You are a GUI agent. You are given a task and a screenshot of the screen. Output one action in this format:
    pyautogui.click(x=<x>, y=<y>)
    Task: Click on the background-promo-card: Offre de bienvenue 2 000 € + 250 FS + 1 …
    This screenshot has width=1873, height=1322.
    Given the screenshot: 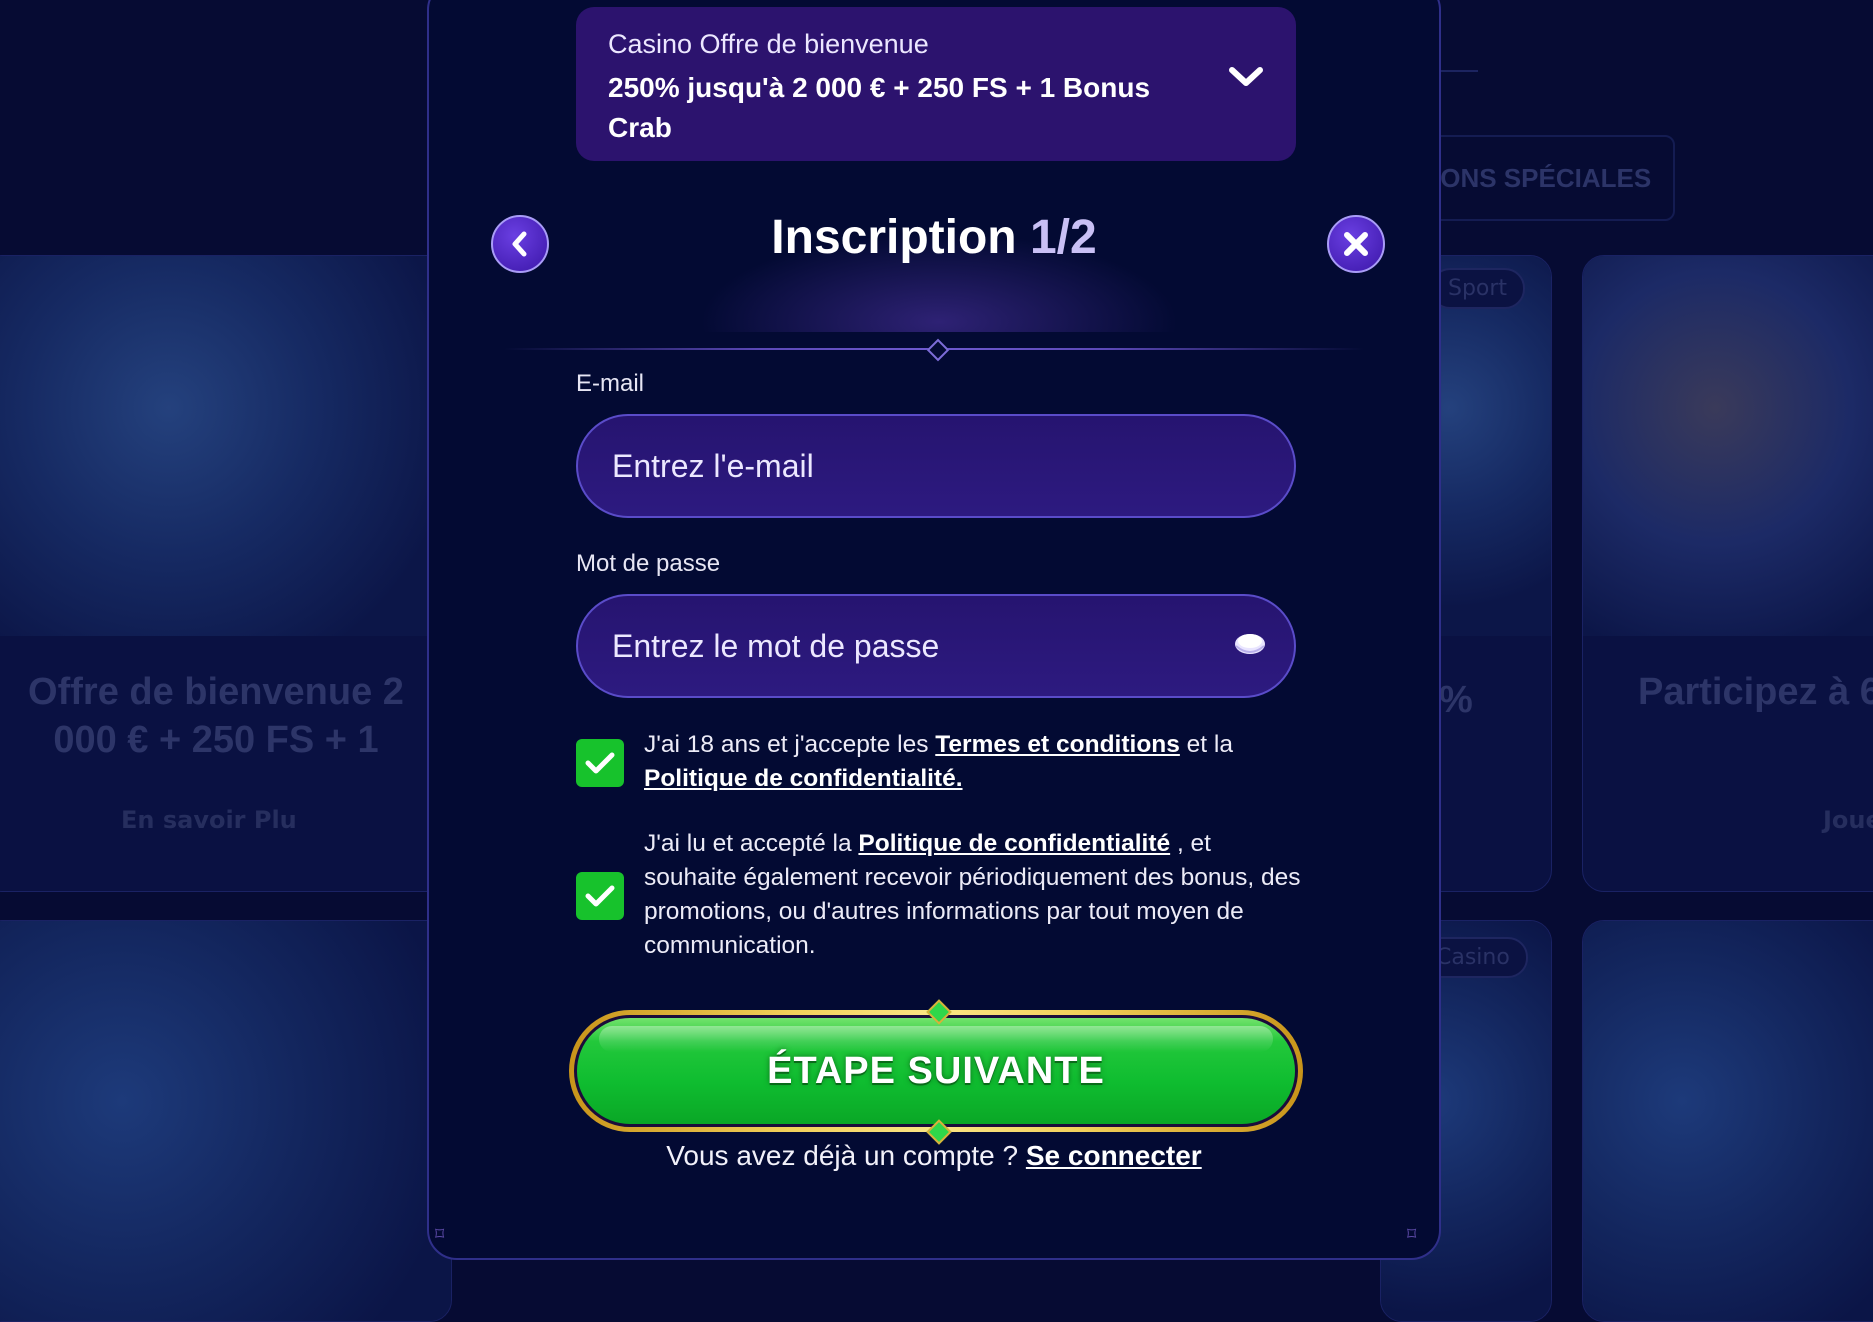 What is the action you would take?
    pyautogui.click(x=226, y=573)
    